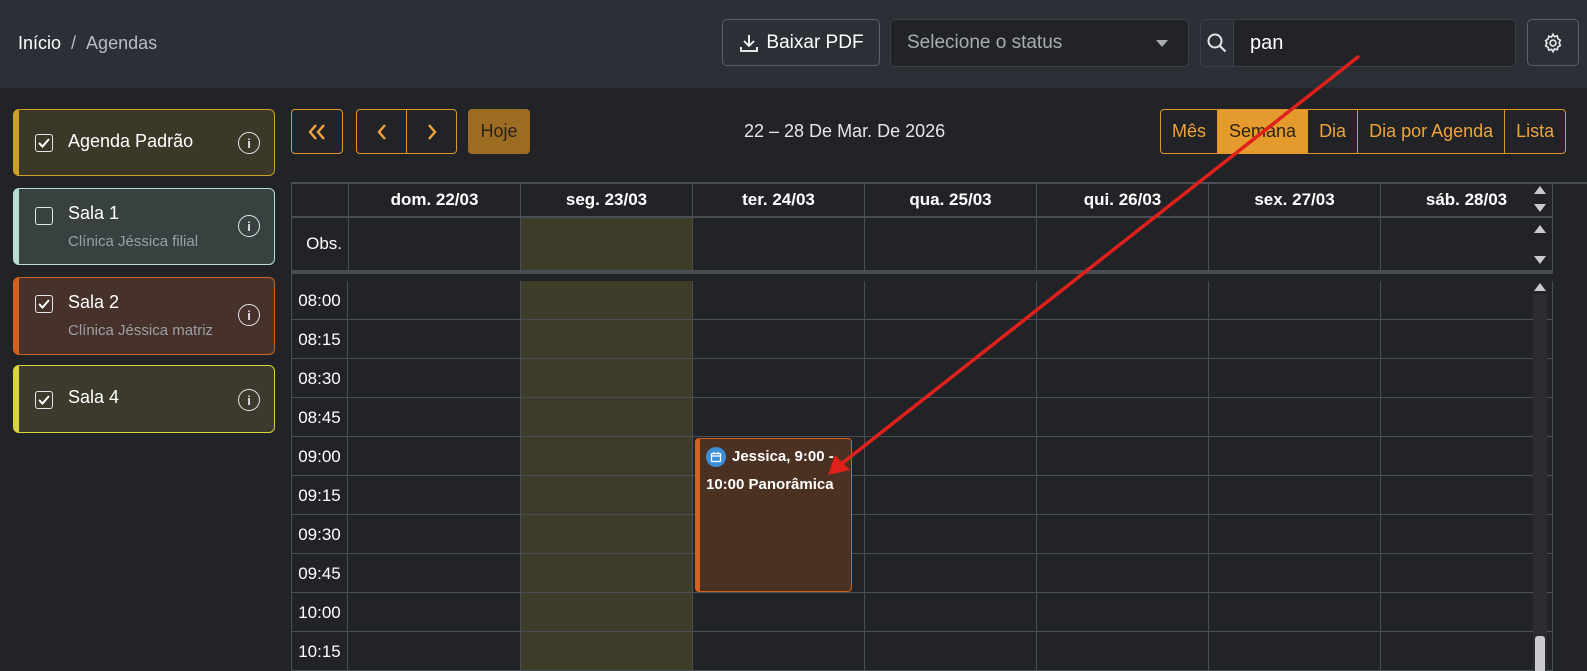  What do you see at coordinates (141, 330) in the screenshot?
I see `agenda-subtitle: Clínica Jéssica matriz` at bounding box center [141, 330].